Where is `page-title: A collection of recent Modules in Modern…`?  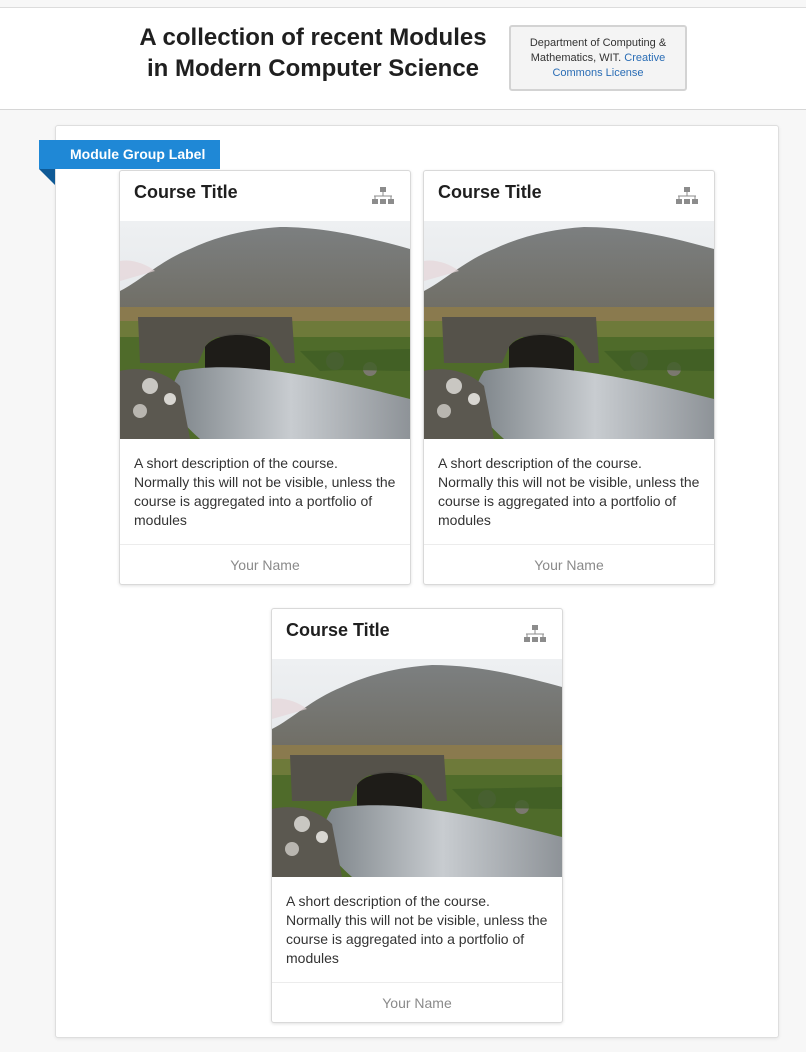
page-title: A collection of recent Modules in Modern… is located at coordinates (313, 53).